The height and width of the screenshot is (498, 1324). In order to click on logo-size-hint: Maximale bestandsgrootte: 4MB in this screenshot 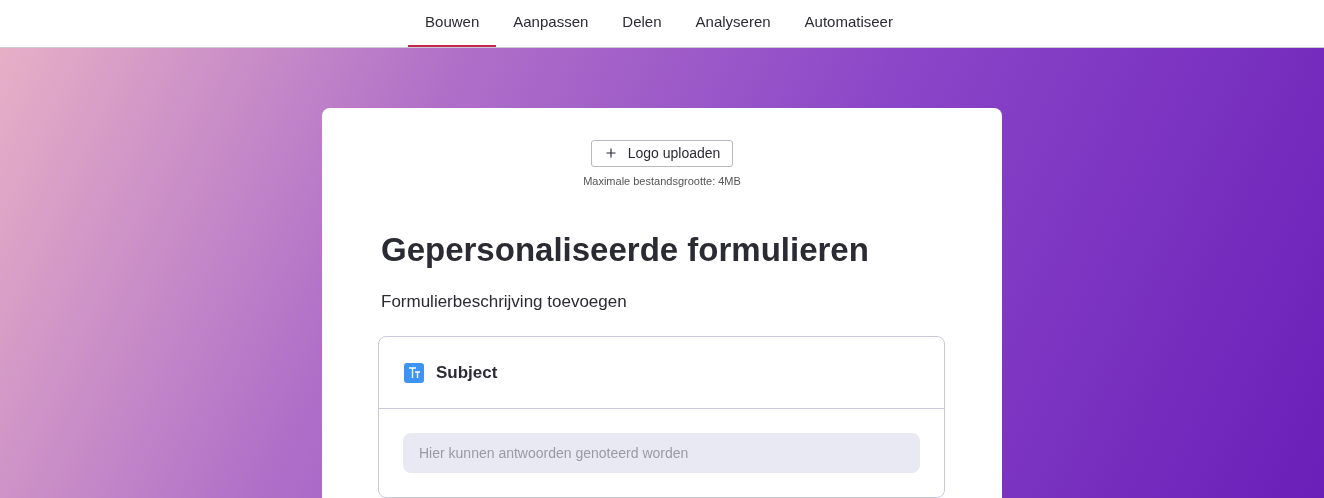, I will do `click(662, 181)`.